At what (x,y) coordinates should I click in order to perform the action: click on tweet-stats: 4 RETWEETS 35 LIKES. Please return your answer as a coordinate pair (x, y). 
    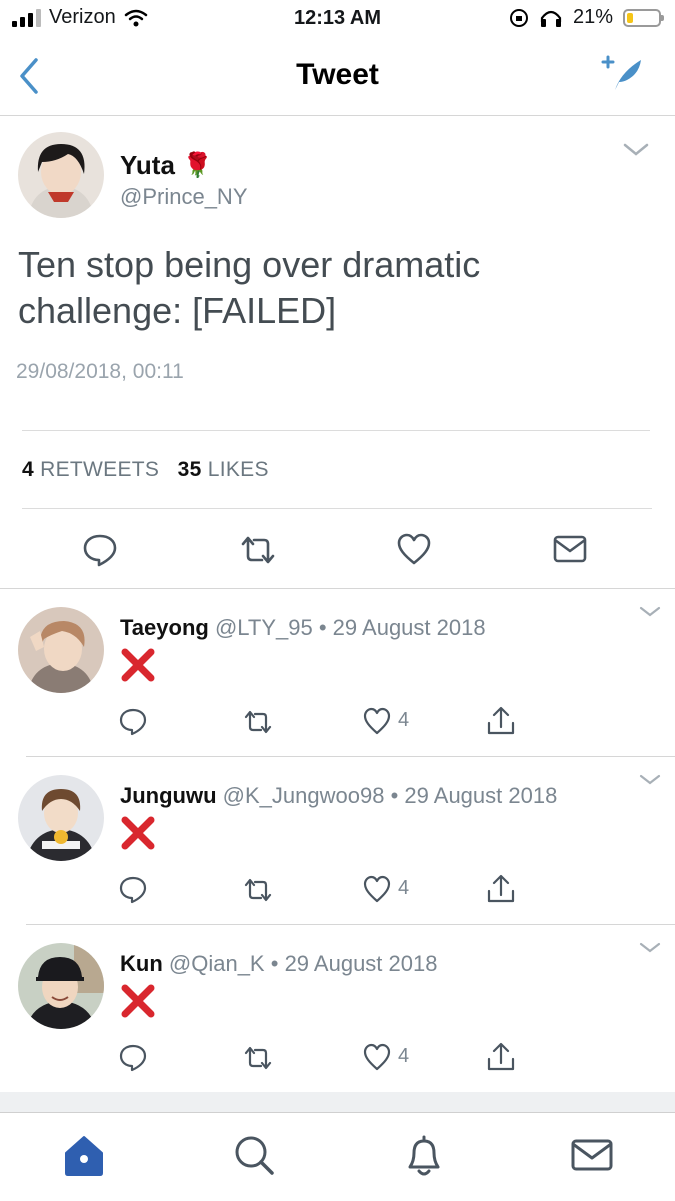
    Looking at the image, I should click on (145, 470).